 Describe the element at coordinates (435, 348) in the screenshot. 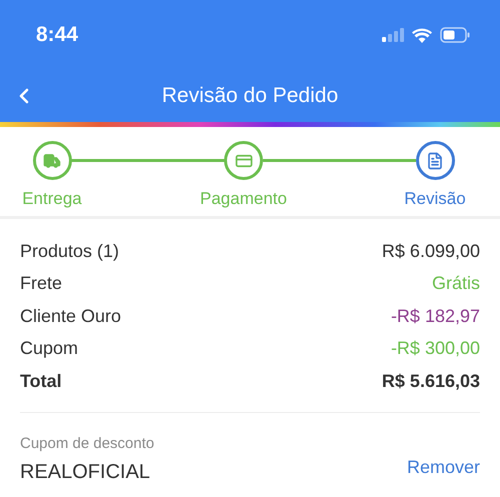

I see `summary-value: -R$ 300,00` at that location.